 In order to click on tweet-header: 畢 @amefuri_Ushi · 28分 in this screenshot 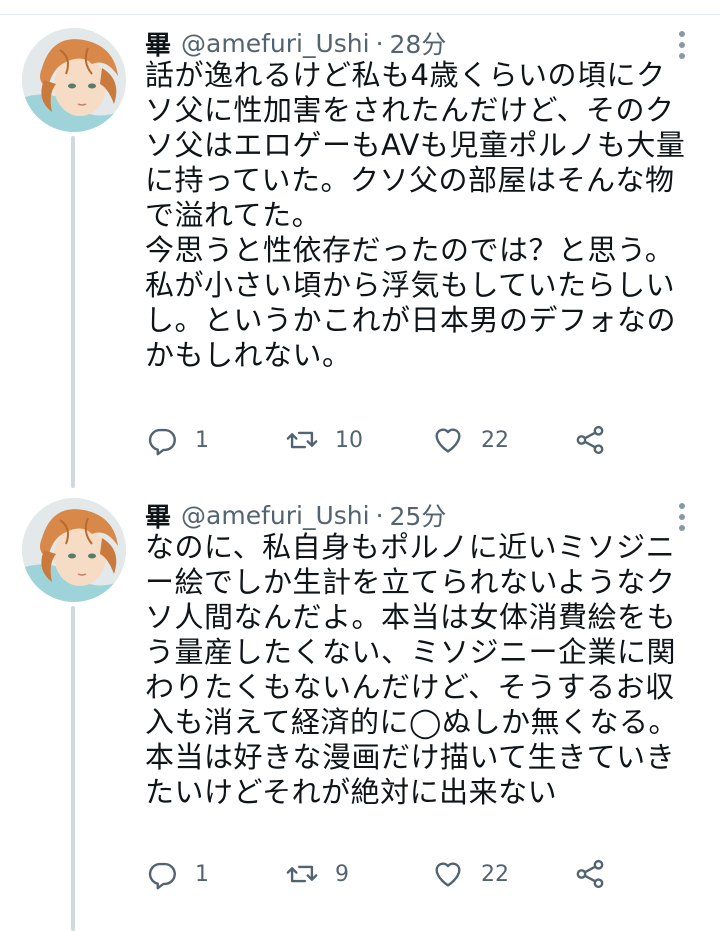, I will do `click(295, 43)`.